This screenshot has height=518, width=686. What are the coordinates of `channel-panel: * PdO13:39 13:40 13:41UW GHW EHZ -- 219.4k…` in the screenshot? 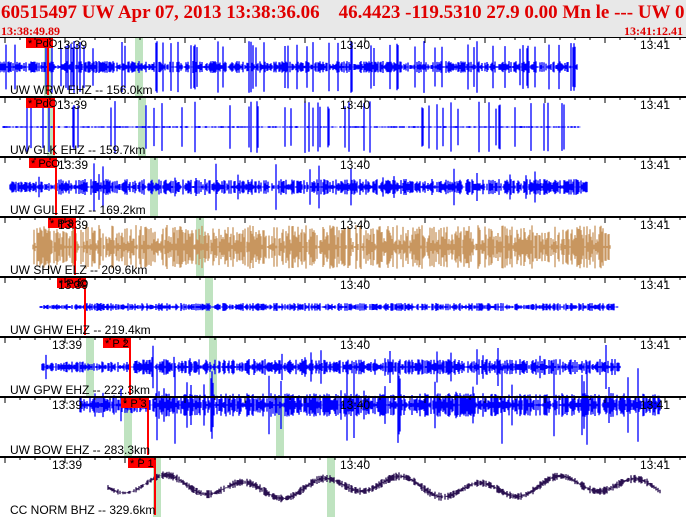 It's located at (343, 306).